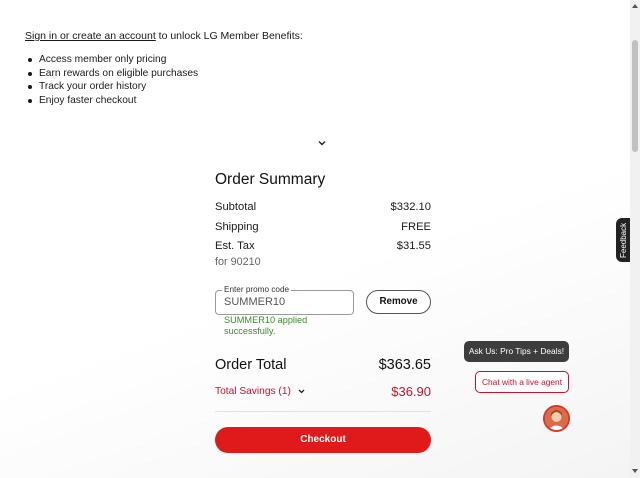  What do you see at coordinates (416, 227) in the screenshot?
I see `shipping-value: FREE` at bounding box center [416, 227].